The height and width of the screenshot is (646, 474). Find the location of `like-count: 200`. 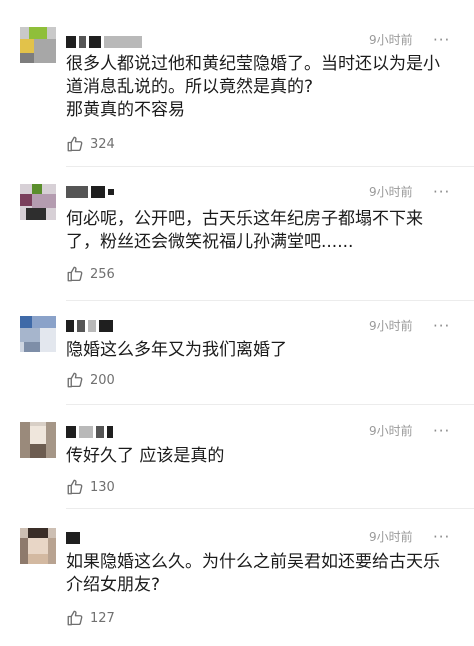

like-count: 200 is located at coordinates (102, 380).